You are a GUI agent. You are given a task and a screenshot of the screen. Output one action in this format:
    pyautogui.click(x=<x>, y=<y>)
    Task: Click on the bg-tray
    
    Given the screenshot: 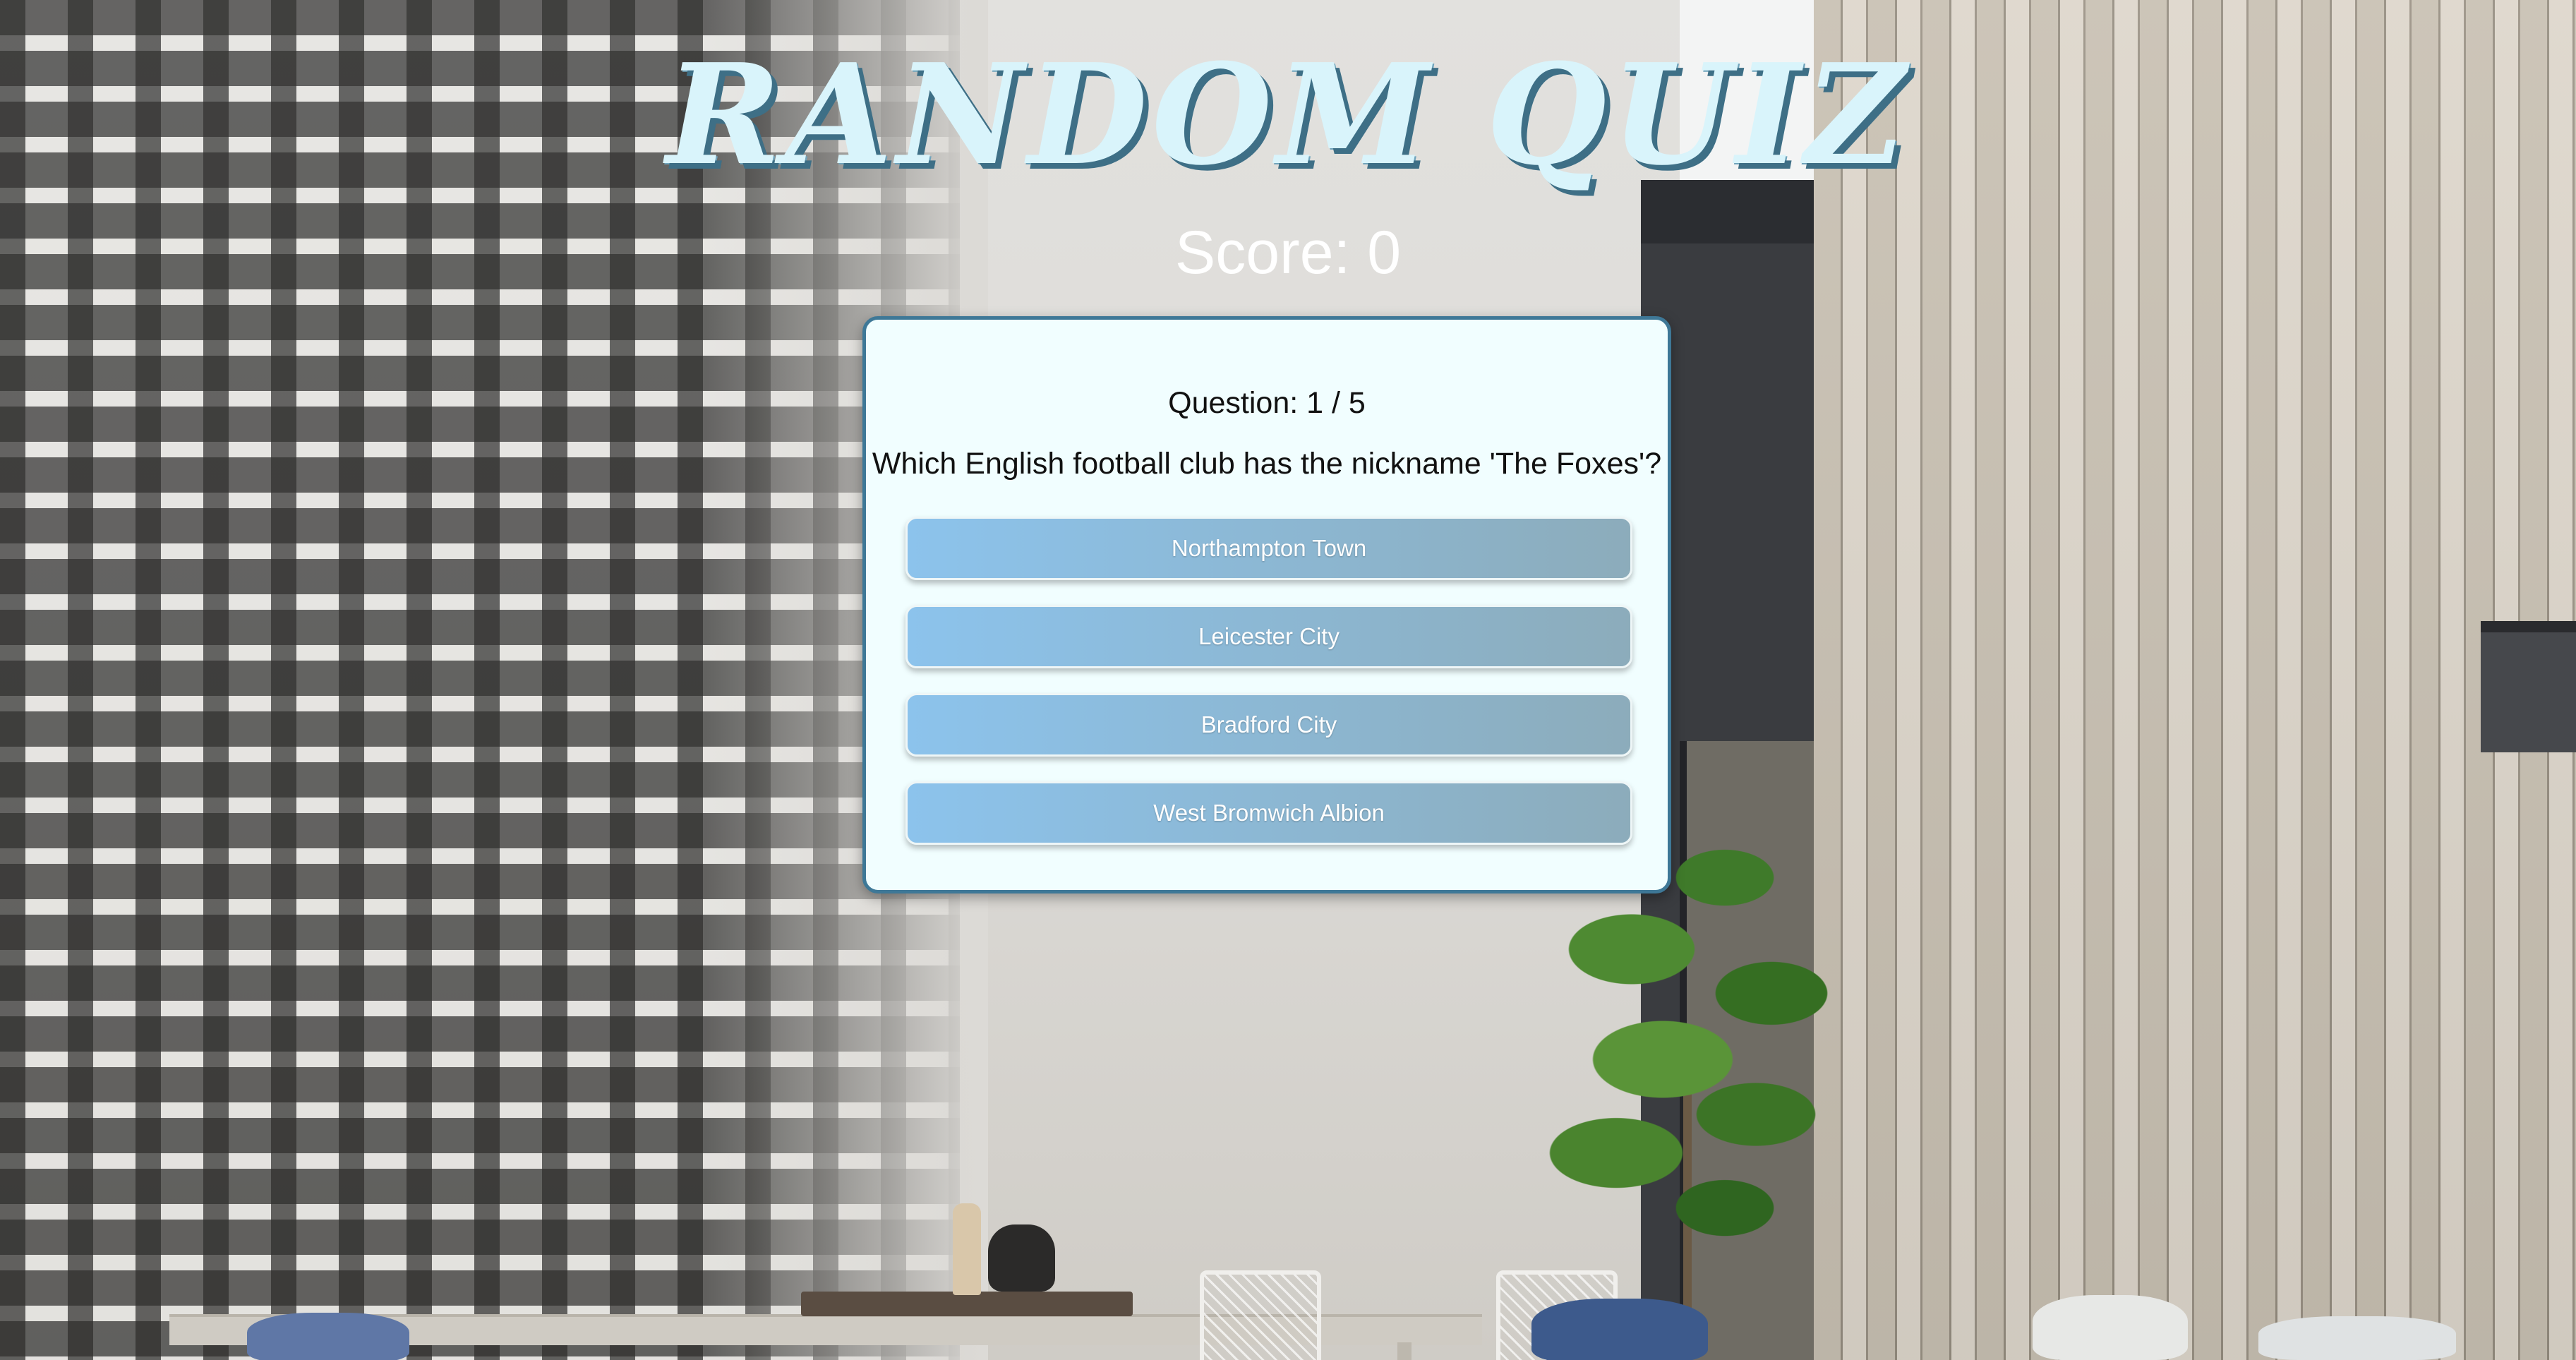 What is the action you would take?
    pyautogui.click(x=967, y=1304)
    